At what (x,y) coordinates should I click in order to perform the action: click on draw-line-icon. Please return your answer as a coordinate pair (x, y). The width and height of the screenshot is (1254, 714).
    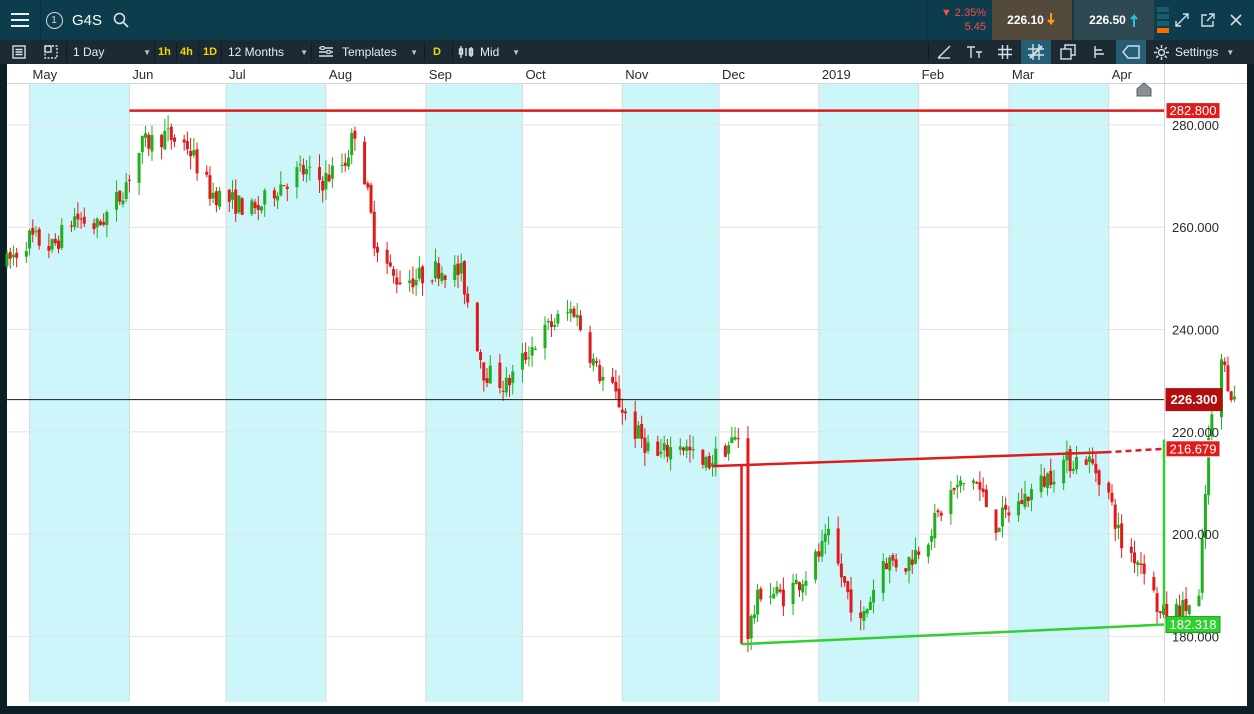
    Looking at the image, I should click on (944, 52).